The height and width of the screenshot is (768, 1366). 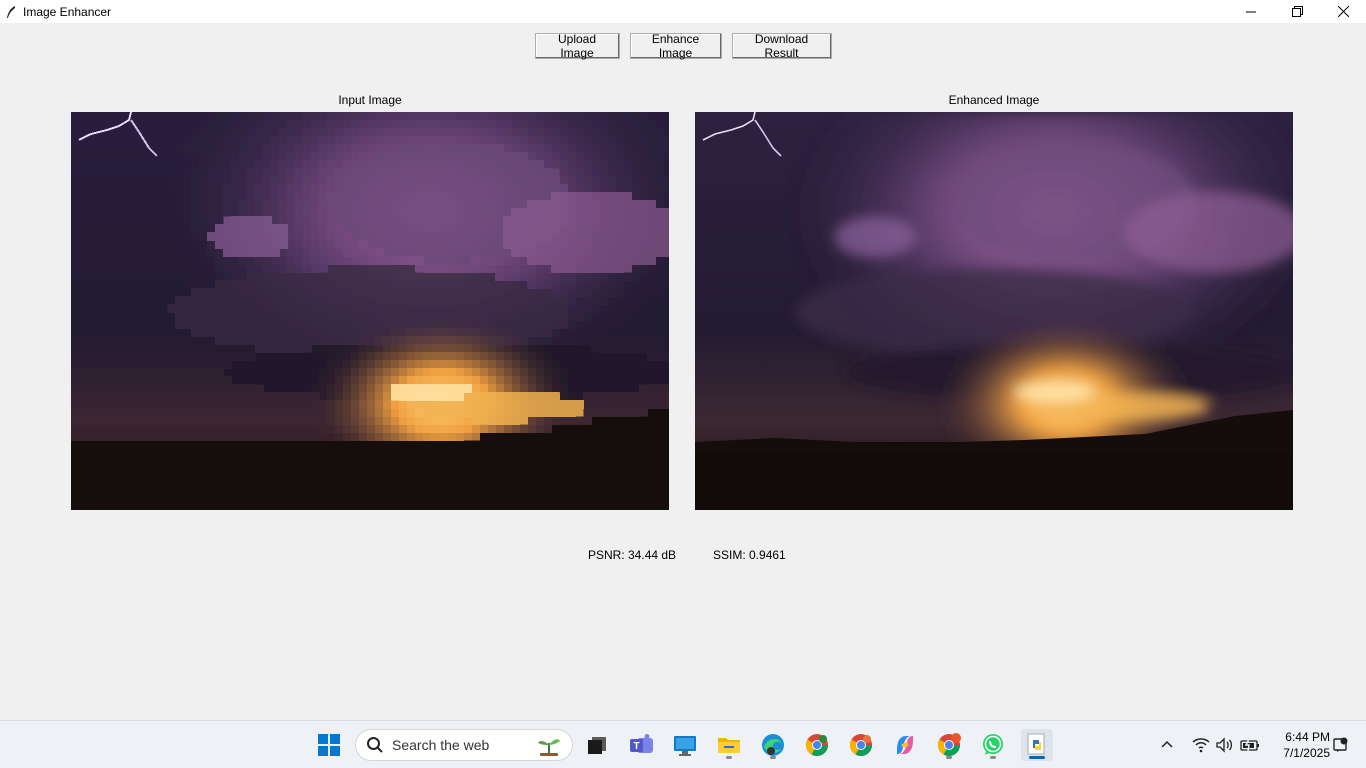 What do you see at coordinates (632, 555) in the screenshot?
I see `psnr-value: PSNR: 34.44 dB` at bounding box center [632, 555].